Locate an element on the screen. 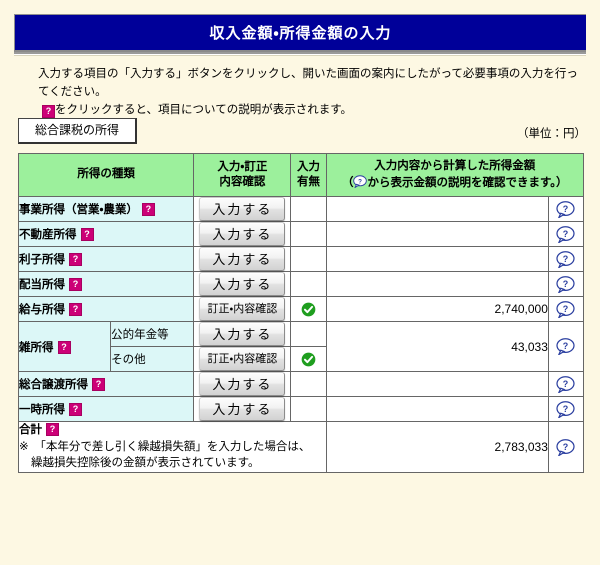 The width and height of the screenshot is (600, 565). table-row: 配当所得? 入力する ? is located at coordinates (301, 284).